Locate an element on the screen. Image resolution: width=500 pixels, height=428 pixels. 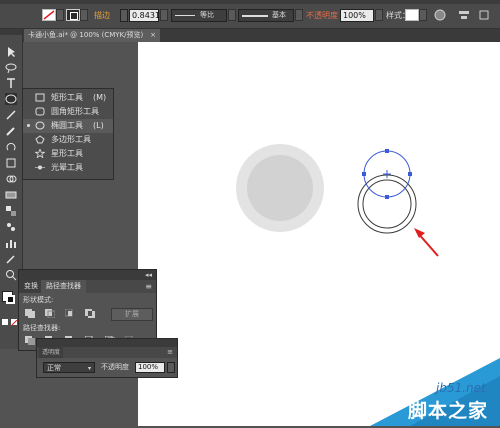
style-dropdown is located at coordinates (423, 15).